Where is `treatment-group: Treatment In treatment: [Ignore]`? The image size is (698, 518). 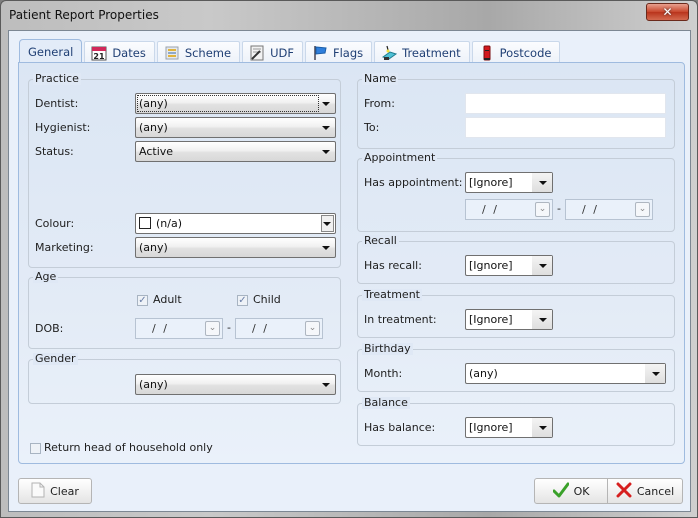 treatment-group: Treatment In treatment: [Ignore] is located at coordinates (516, 313).